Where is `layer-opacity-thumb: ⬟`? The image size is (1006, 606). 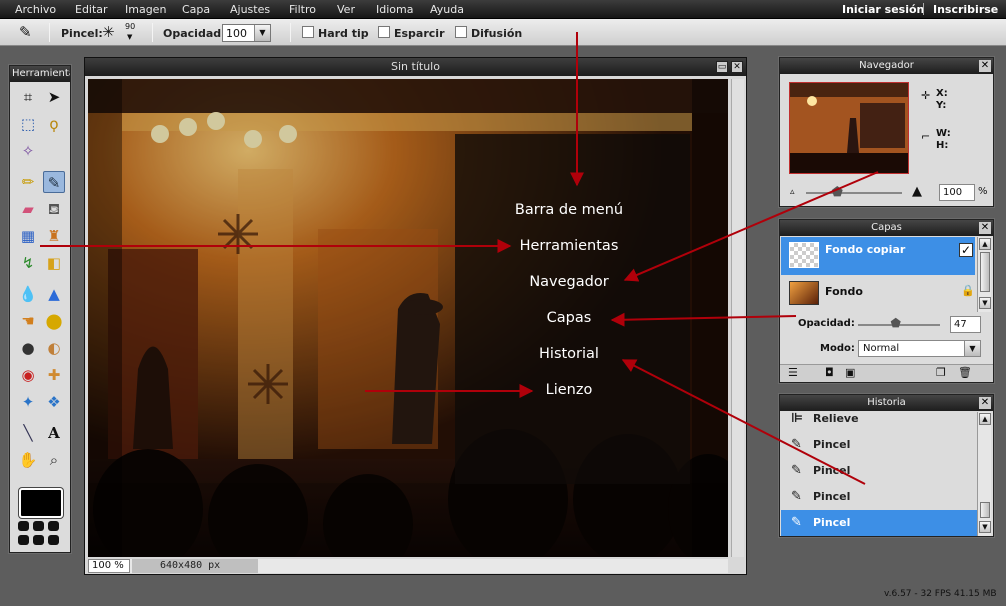
layer-opacity-thumb: ⬟ is located at coordinates (896, 323).